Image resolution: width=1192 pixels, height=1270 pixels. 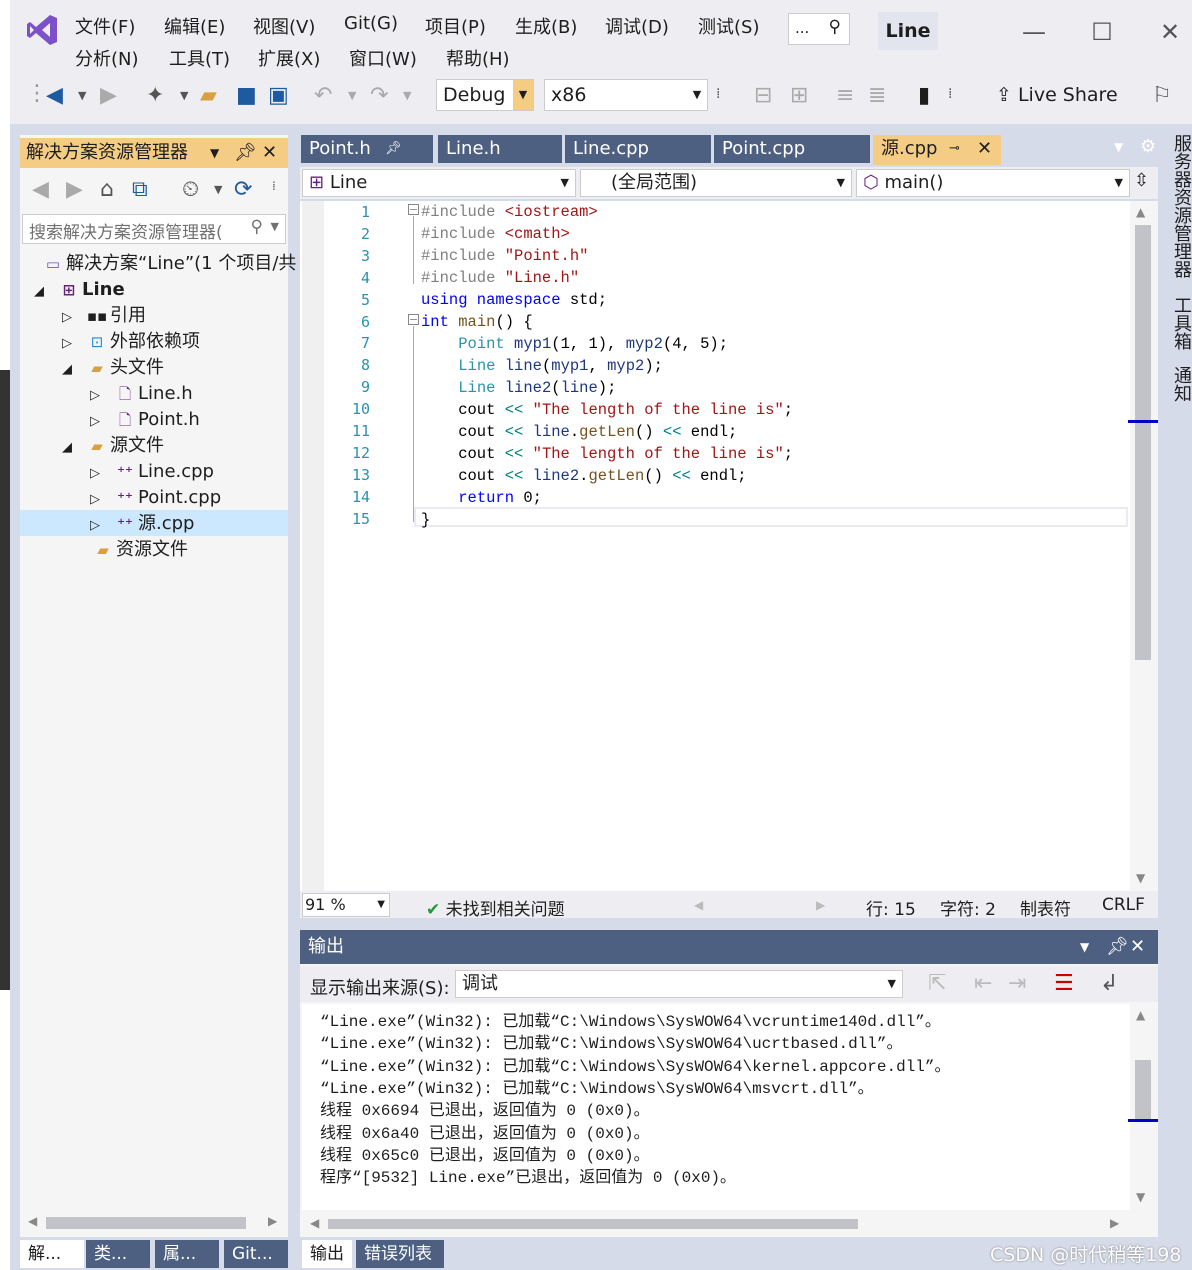 What do you see at coordinates (1034, 32) in the screenshot?
I see `minimize-icon: —` at bounding box center [1034, 32].